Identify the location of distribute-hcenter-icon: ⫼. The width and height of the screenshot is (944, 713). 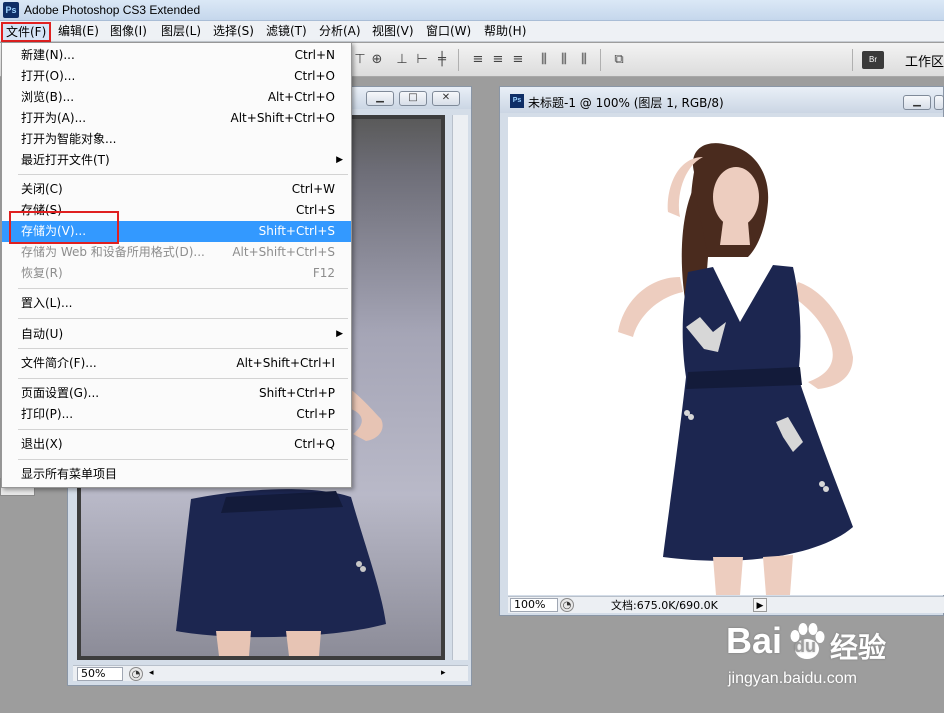
(564, 60).